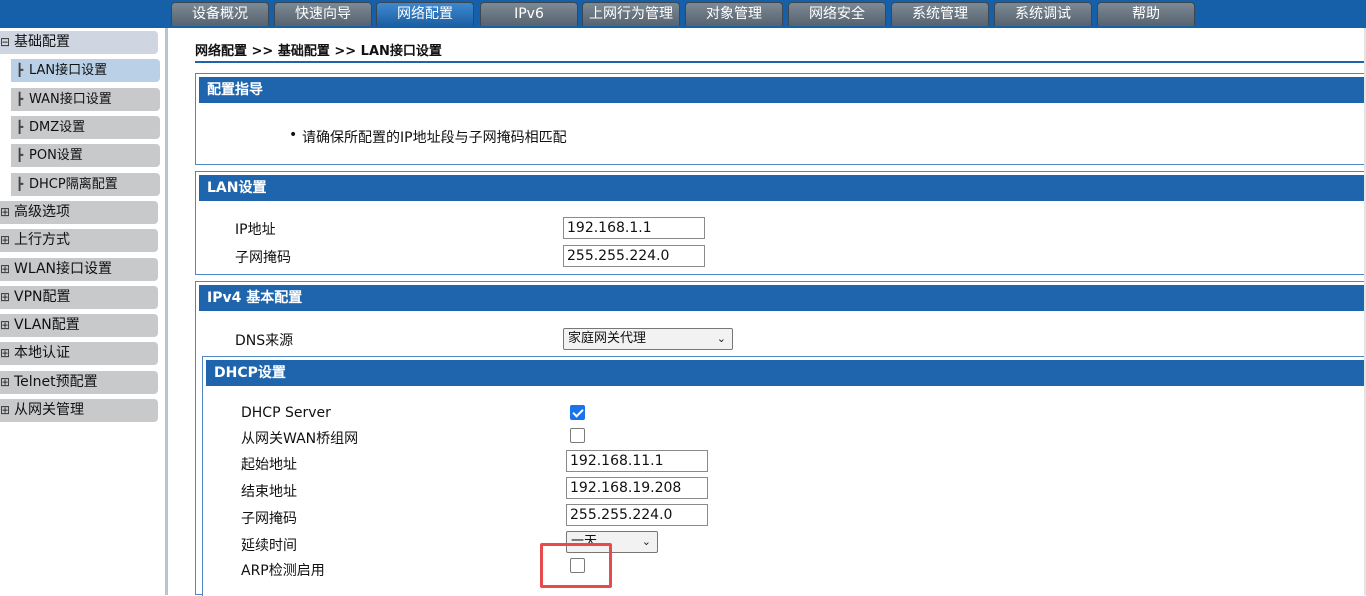  Describe the element at coordinates (283, 571) in the screenshot. I see `arp-detection-label: ARP检测启用` at that location.